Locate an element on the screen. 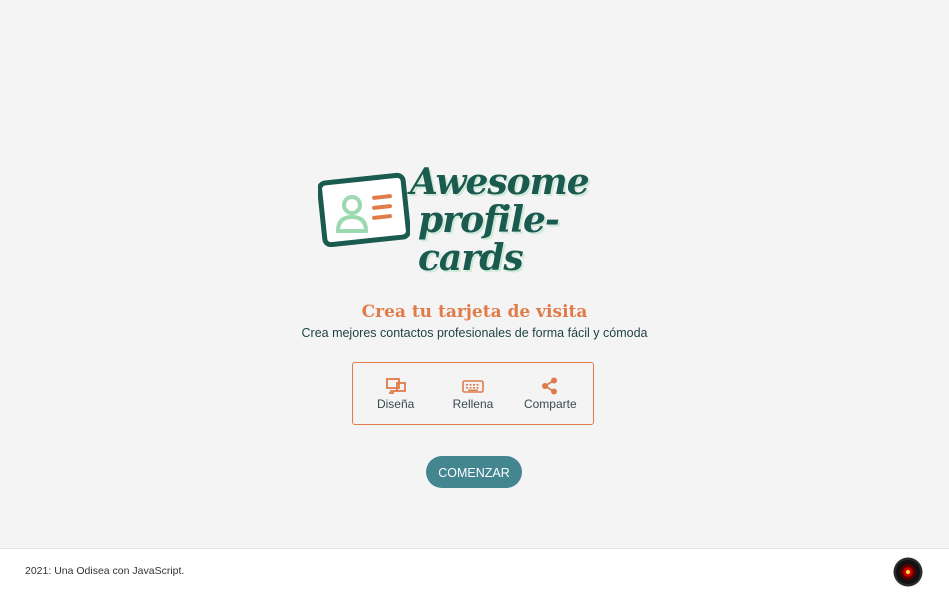  id-card-icon is located at coordinates (364, 209).